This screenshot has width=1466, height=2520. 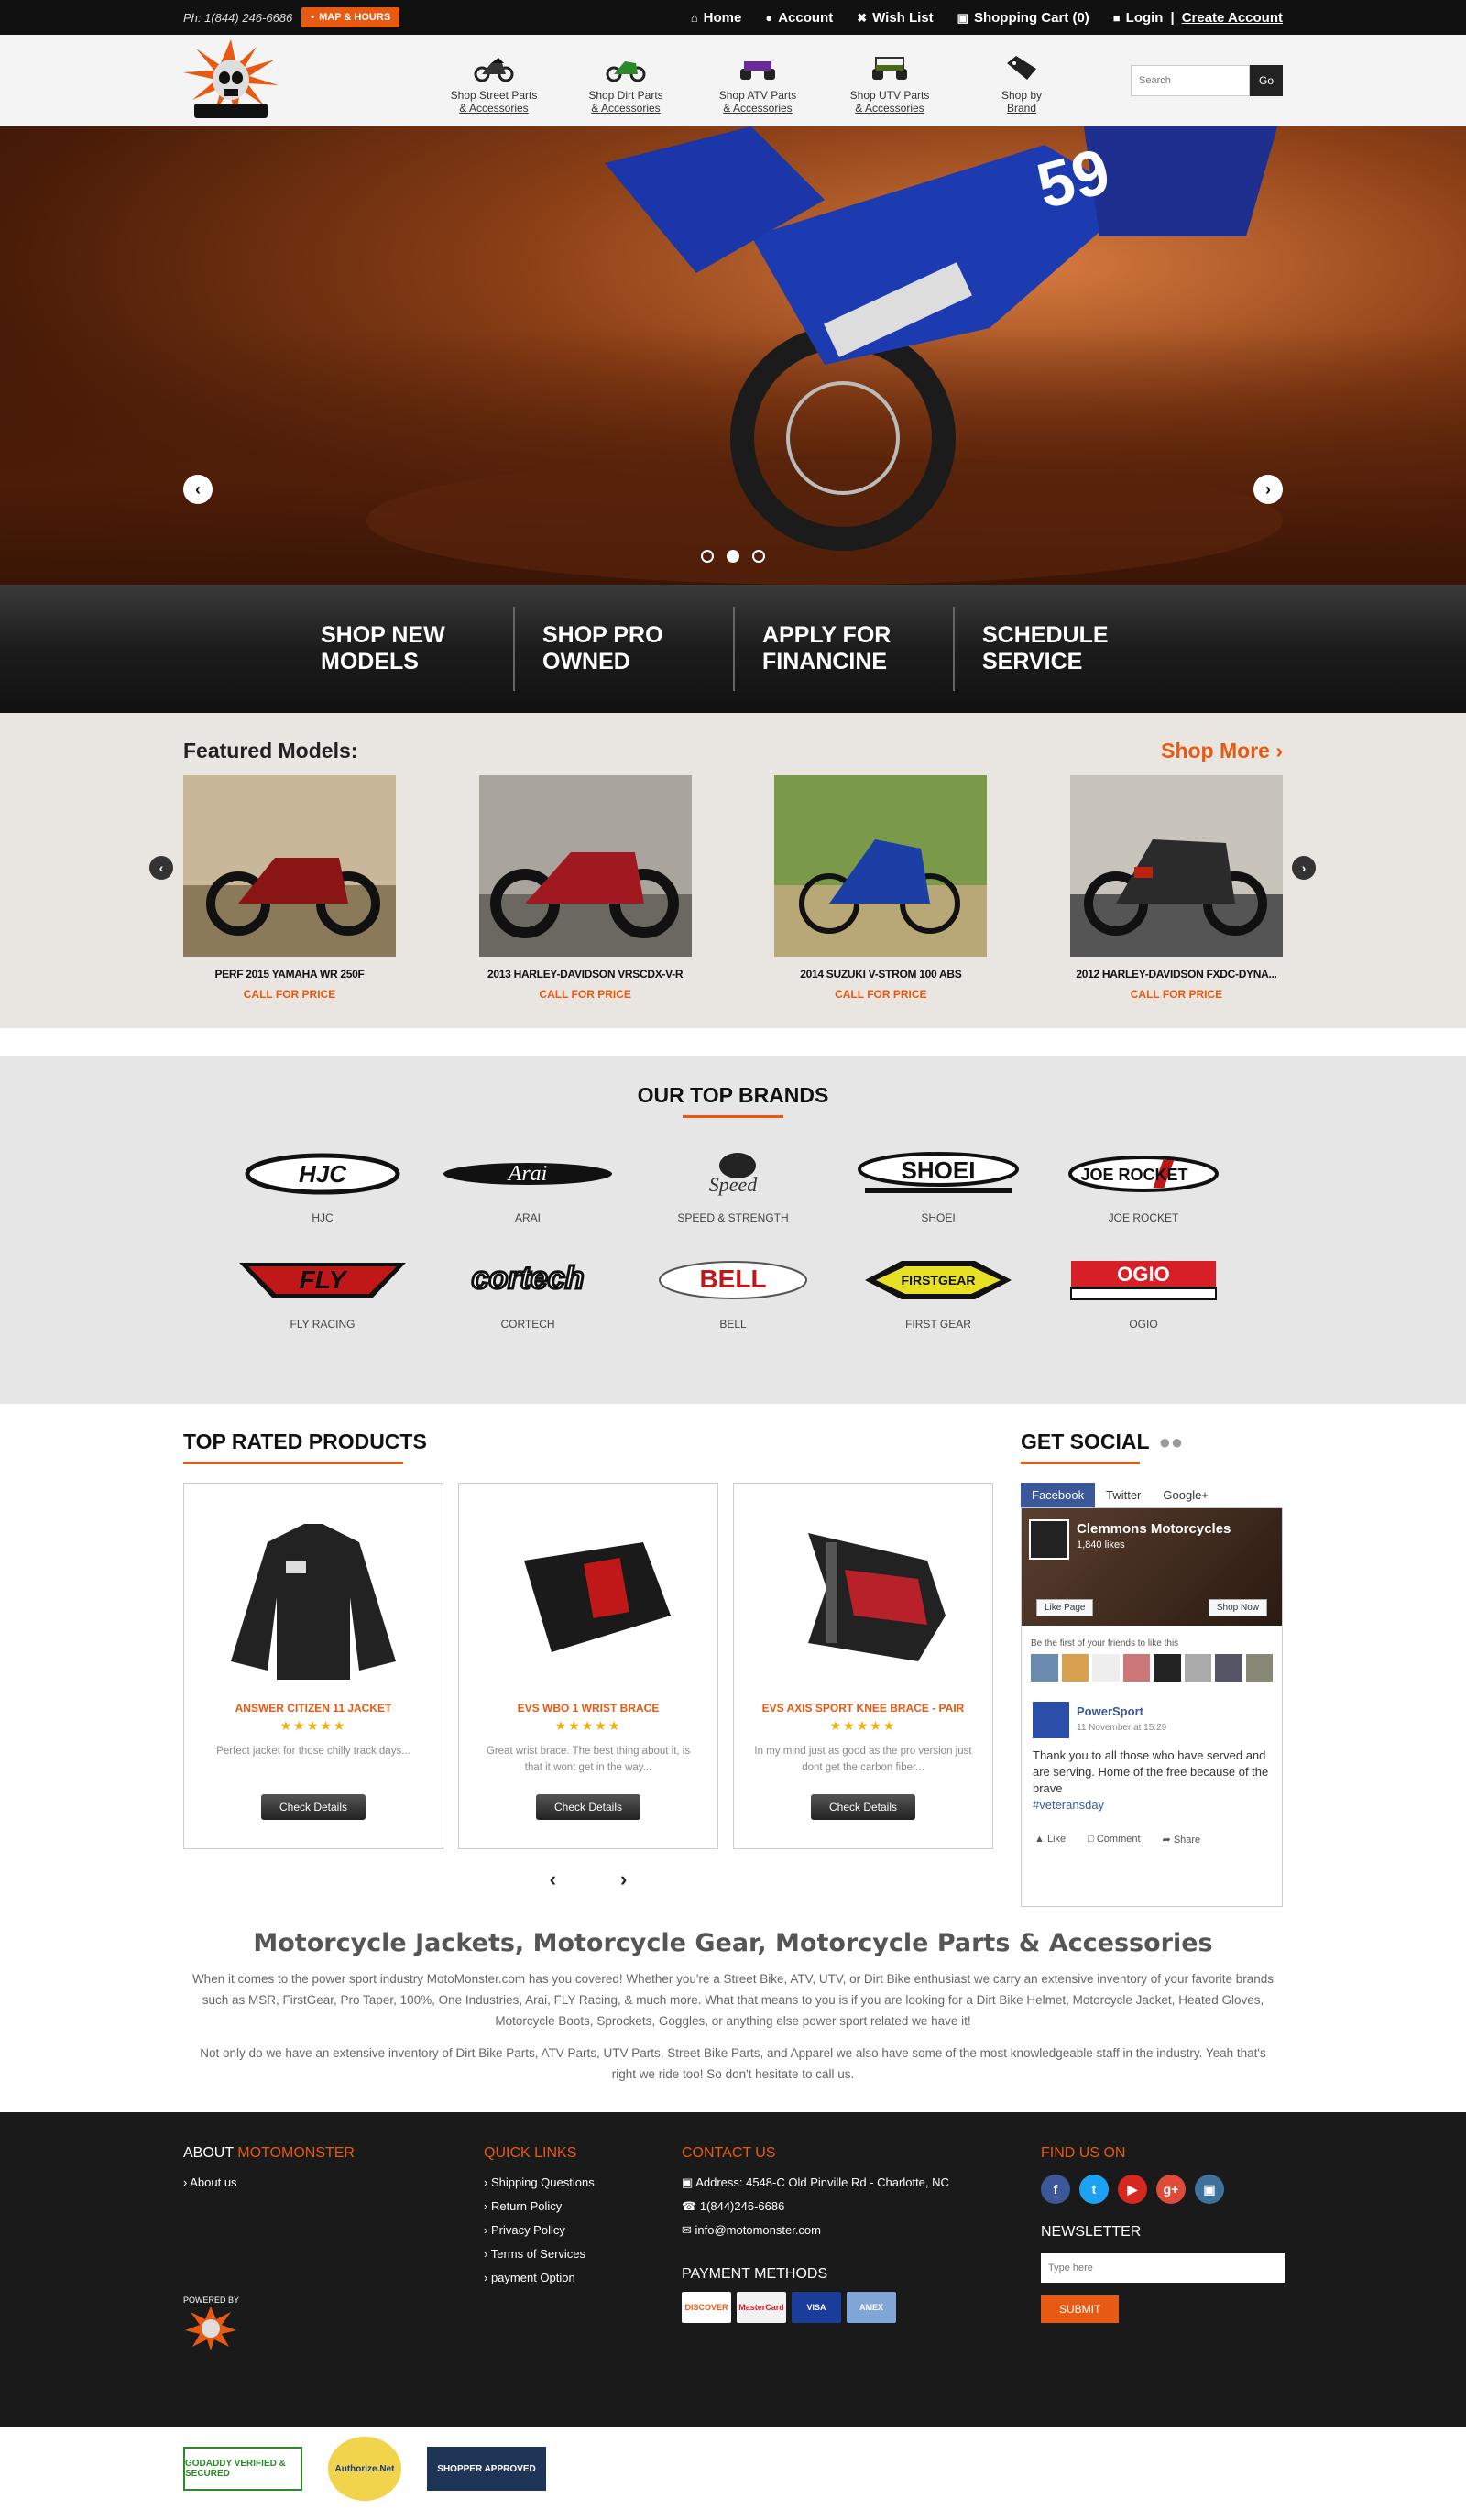 What do you see at coordinates (1123, 1495) in the screenshot?
I see `tab-twitter: Twitter` at bounding box center [1123, 1495].